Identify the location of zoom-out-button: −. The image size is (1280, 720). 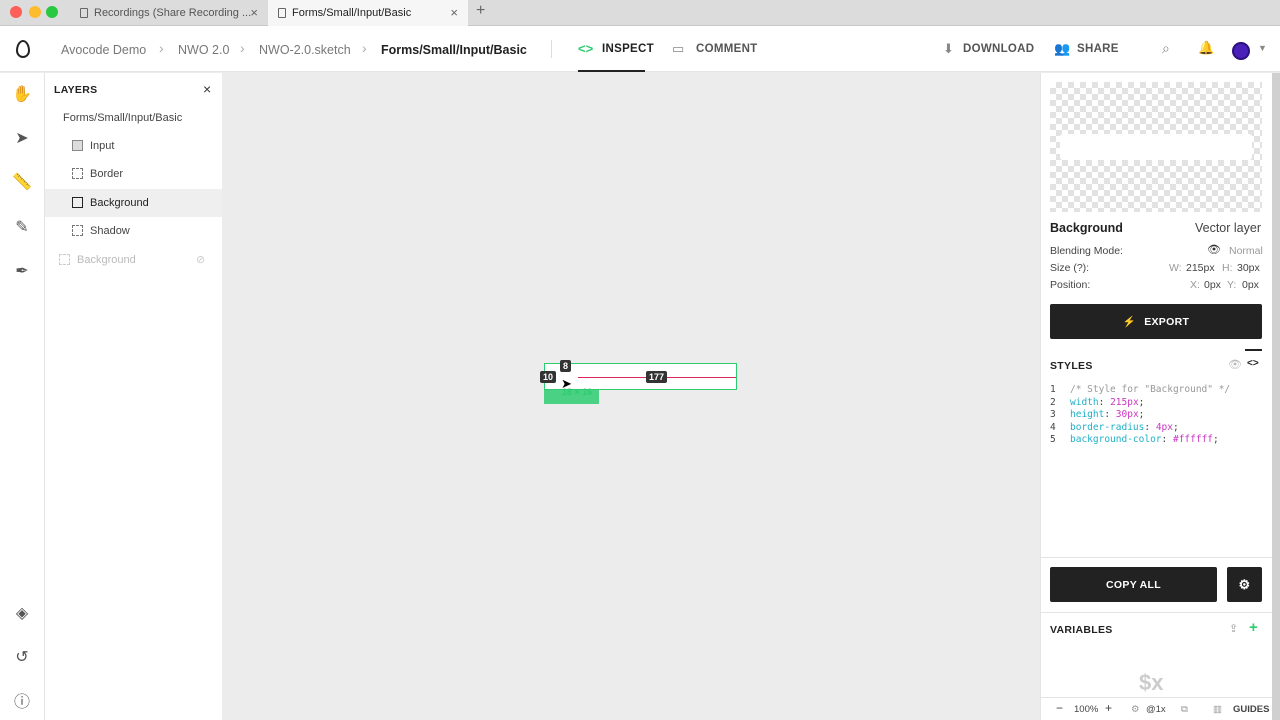
(1059, 708).